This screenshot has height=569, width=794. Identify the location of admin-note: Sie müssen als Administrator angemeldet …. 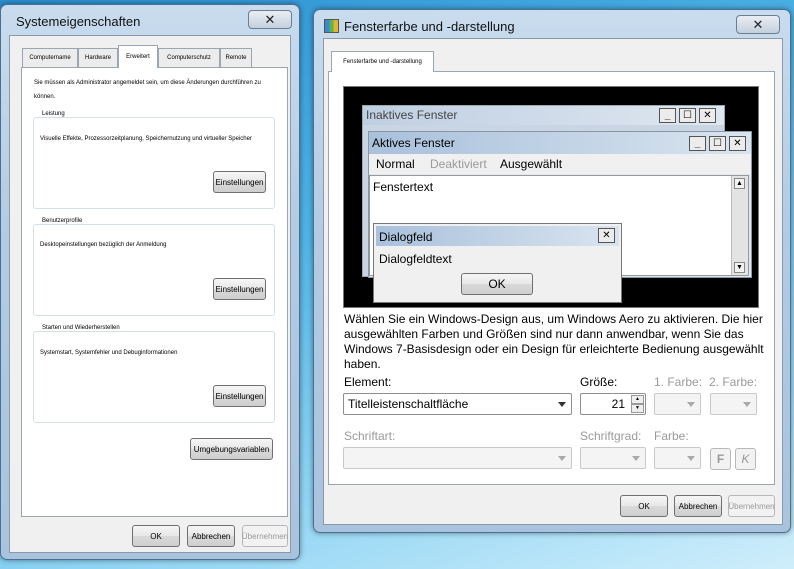
(147, 90).